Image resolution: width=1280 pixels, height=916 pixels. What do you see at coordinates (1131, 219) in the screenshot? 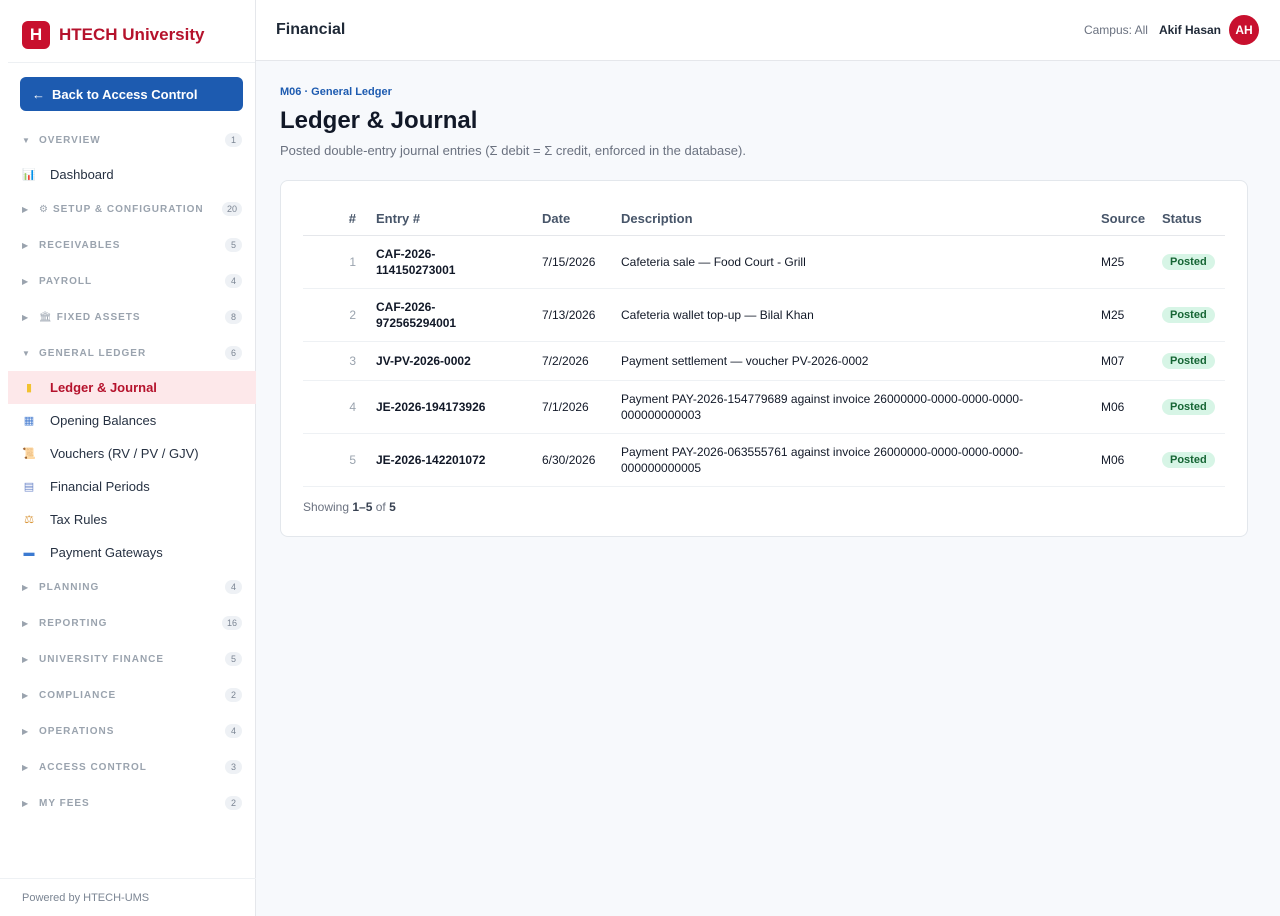
I see `column-header-source: Source` at bounding box center [1131, 219].